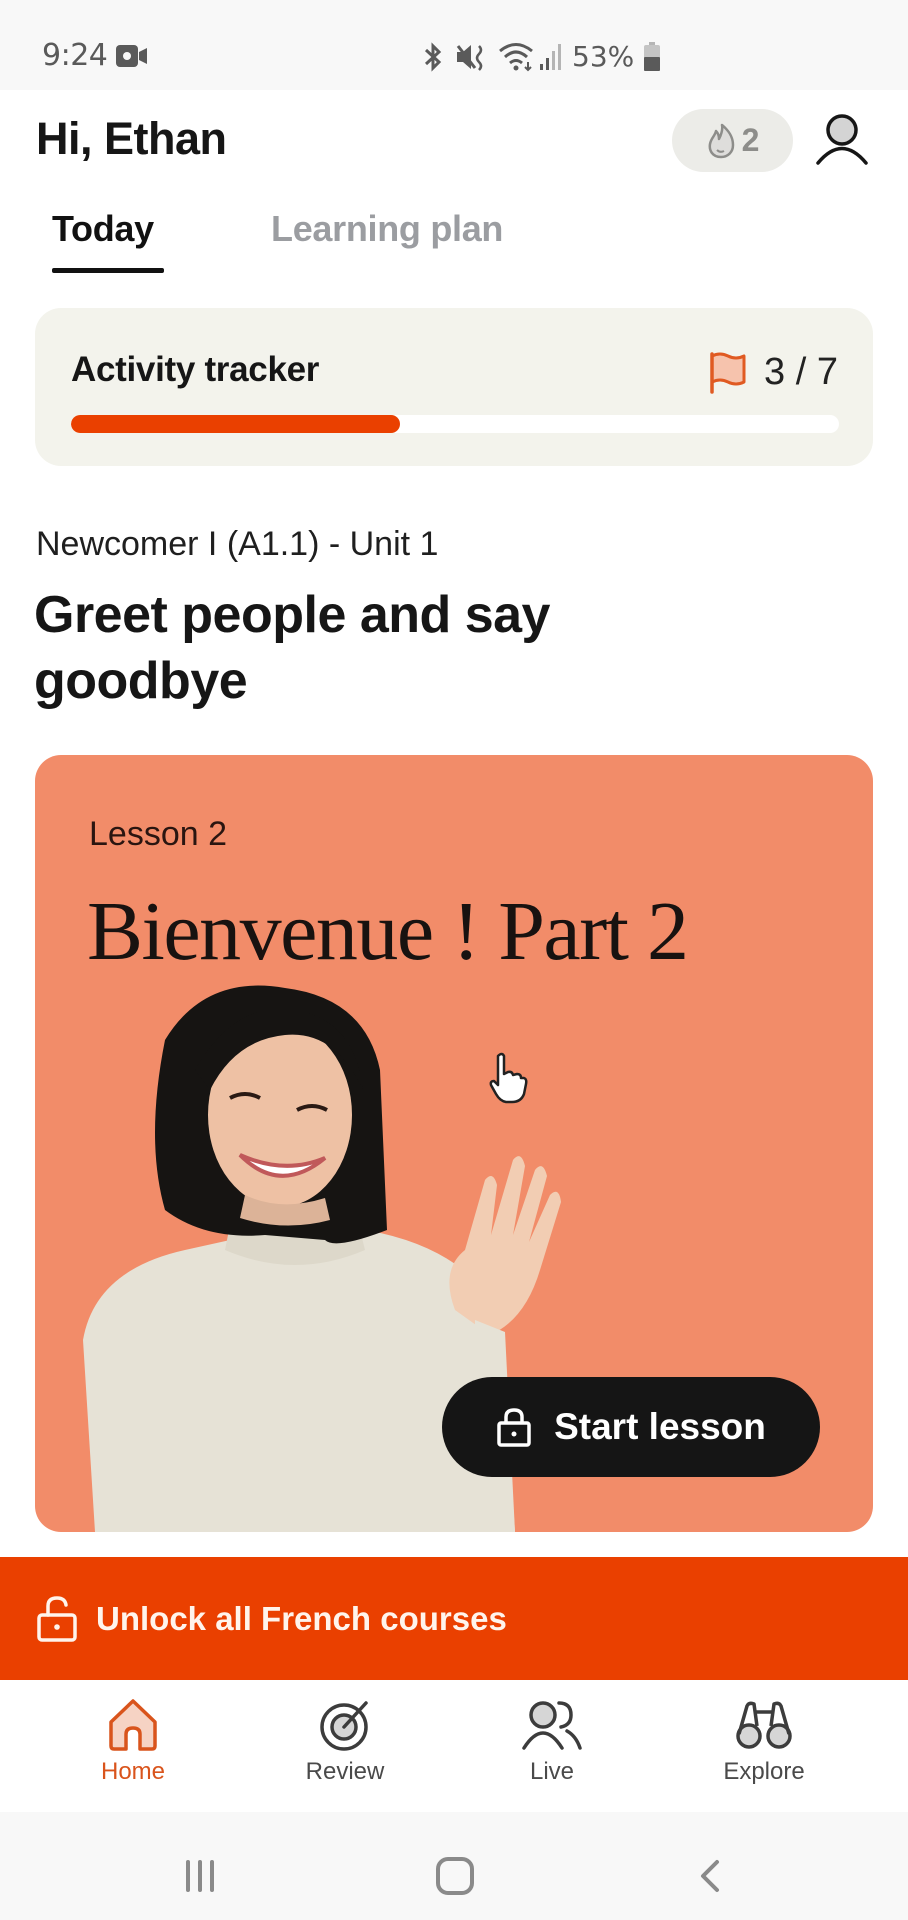  Describe the element at coordinates (710, 1876) in the screenshot. I see `back-button` at that location.